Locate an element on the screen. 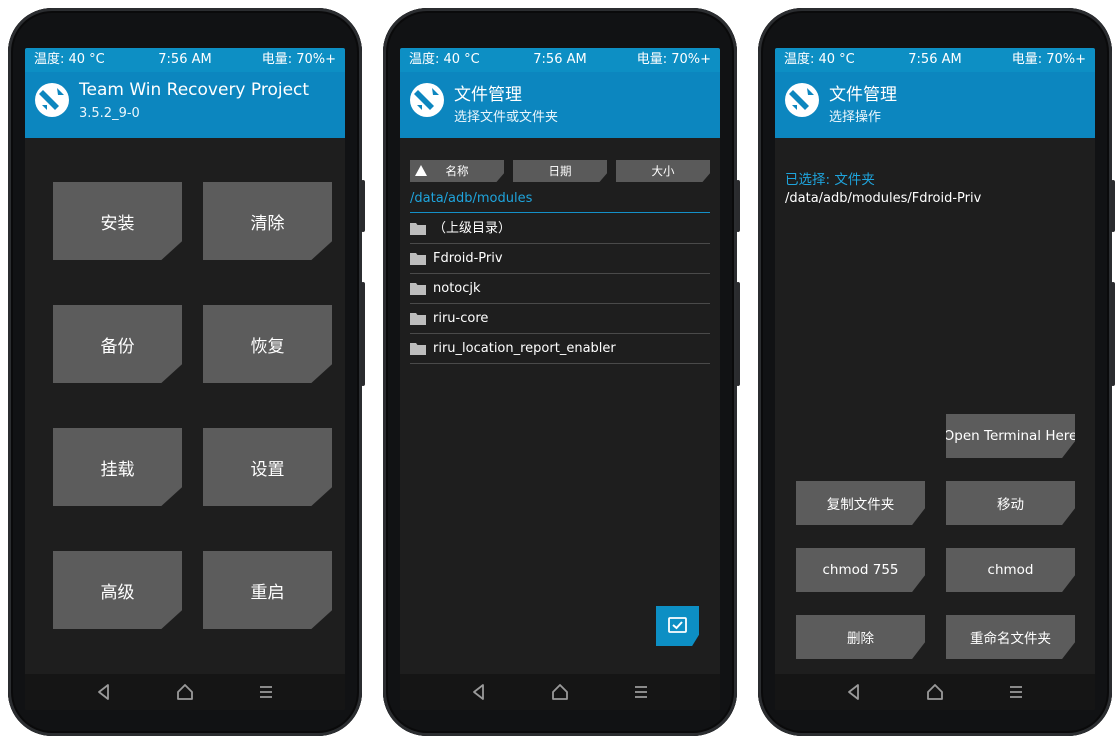 This screenshot has height=743, width=1120. advanced-button: 高级 is located at coordinates (117, 590).